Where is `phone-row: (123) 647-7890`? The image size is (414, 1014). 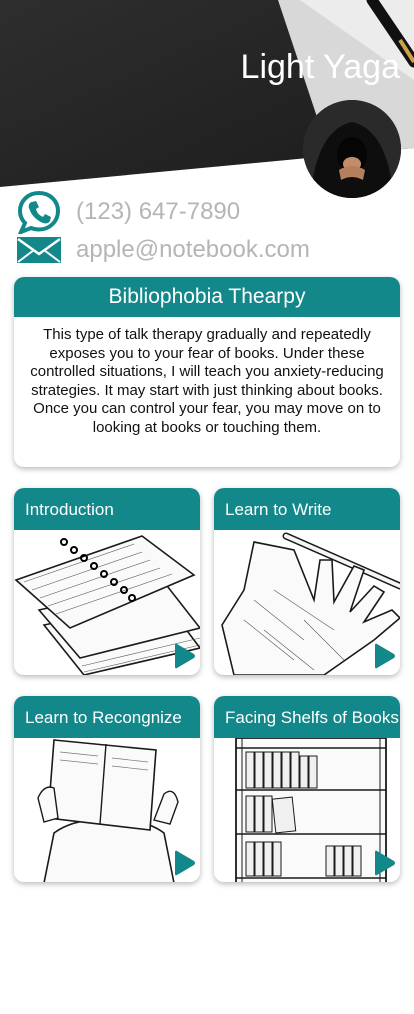 phone-row: (123) 647-7890 is located at coordinates (128, 212).